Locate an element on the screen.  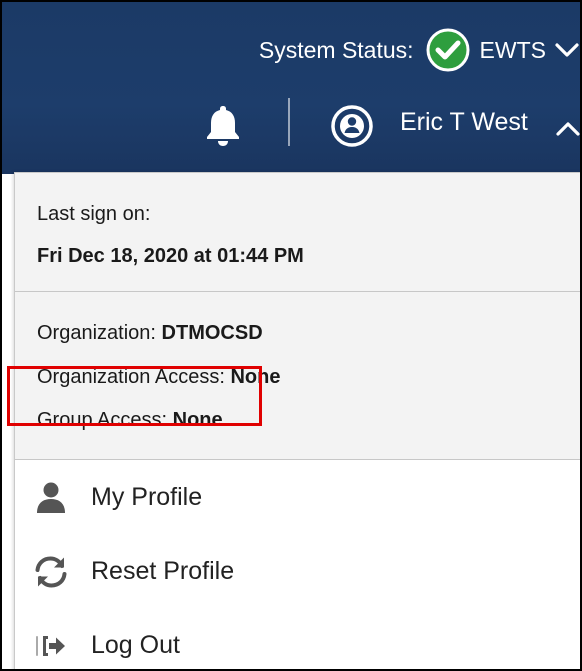
header-divider is located at coordinates (289, 122).